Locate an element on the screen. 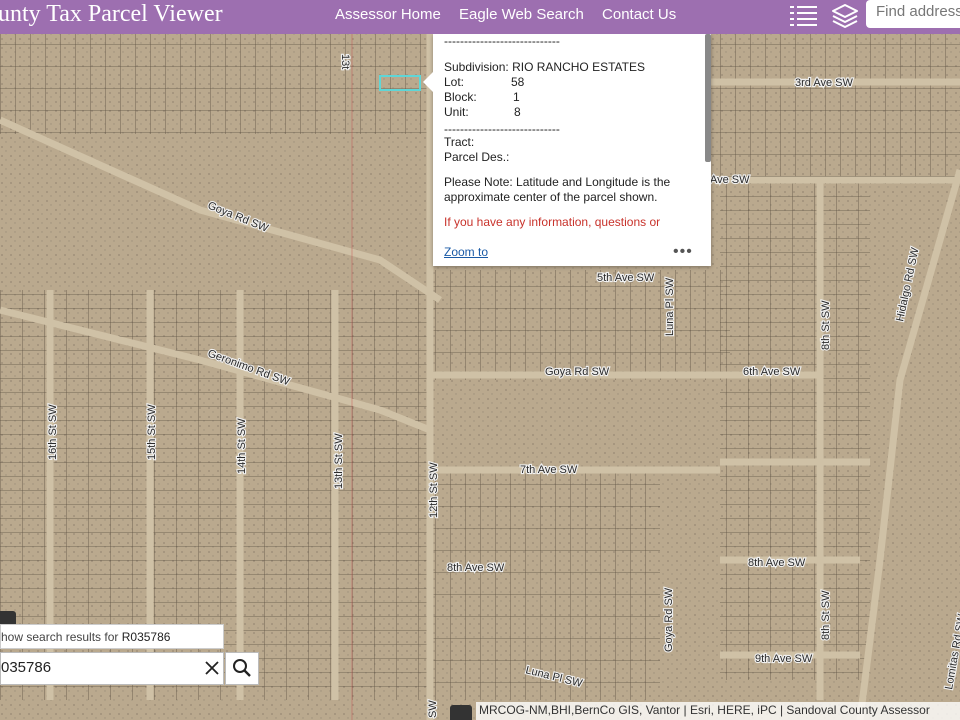 This screenshot has height=720, width=960. block-label: Block: is located at coordinates (460, 97).